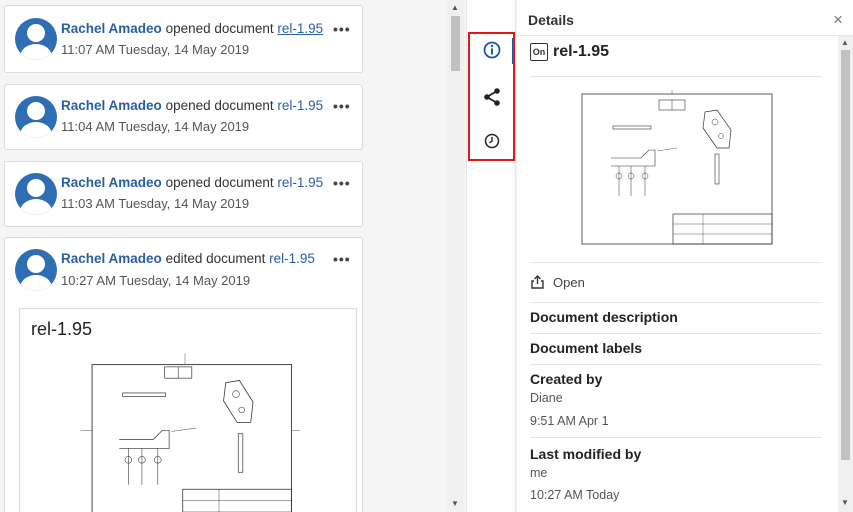  Describe the element at coordinates (156, 280) in the screenshot. I see `activity-time: 10:27 AM Tuesday, 14 May 2019` at that location.